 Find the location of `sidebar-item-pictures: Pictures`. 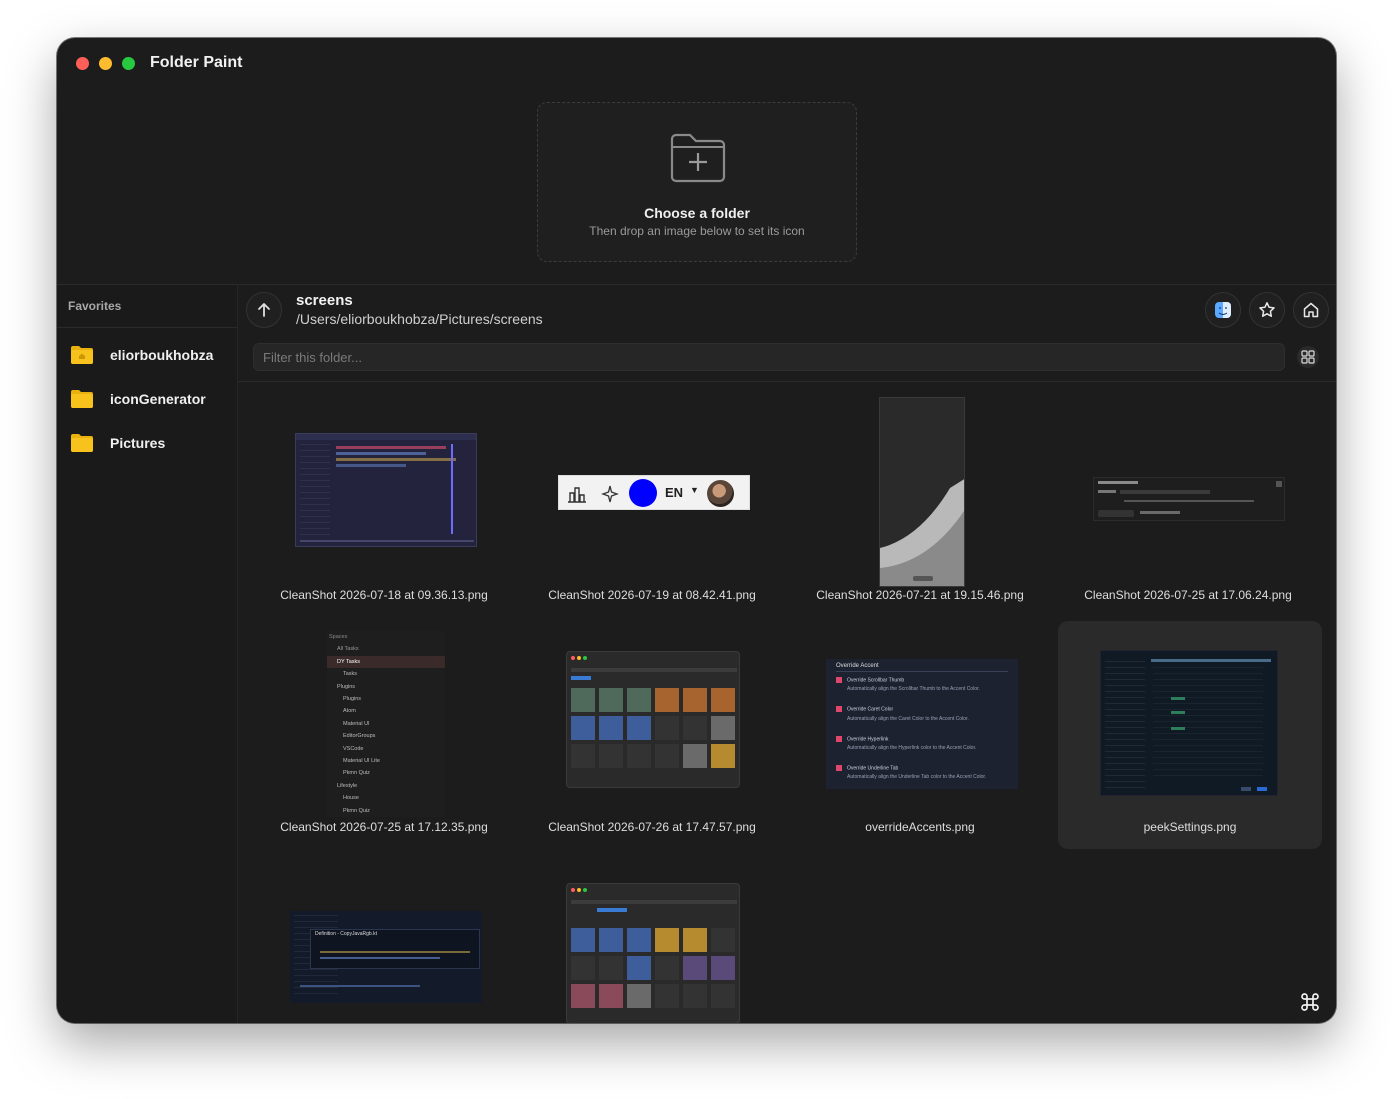

sidebar-item-pictures: Pictures is located at coordinates (149, 444).